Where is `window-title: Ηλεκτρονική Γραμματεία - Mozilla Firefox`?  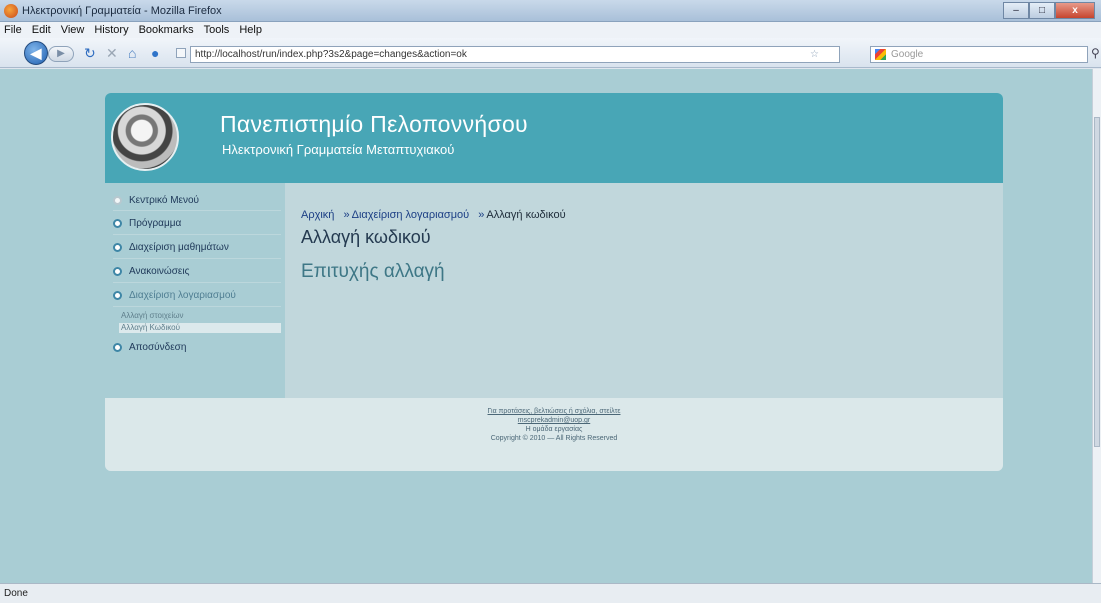
window-title: Ηλεκτρονική Γραμματεία - Mozilla Firefox is located at coordinates (122, 11).